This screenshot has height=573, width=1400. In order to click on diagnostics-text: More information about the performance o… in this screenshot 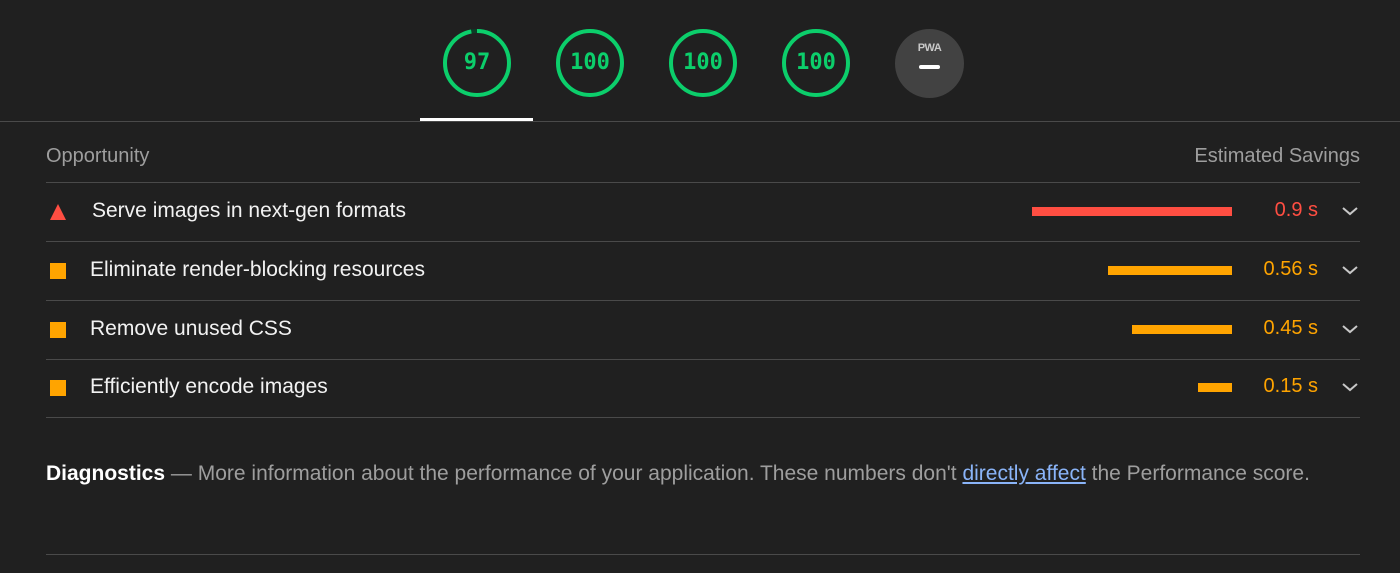, I will do `click(577, 473)`.